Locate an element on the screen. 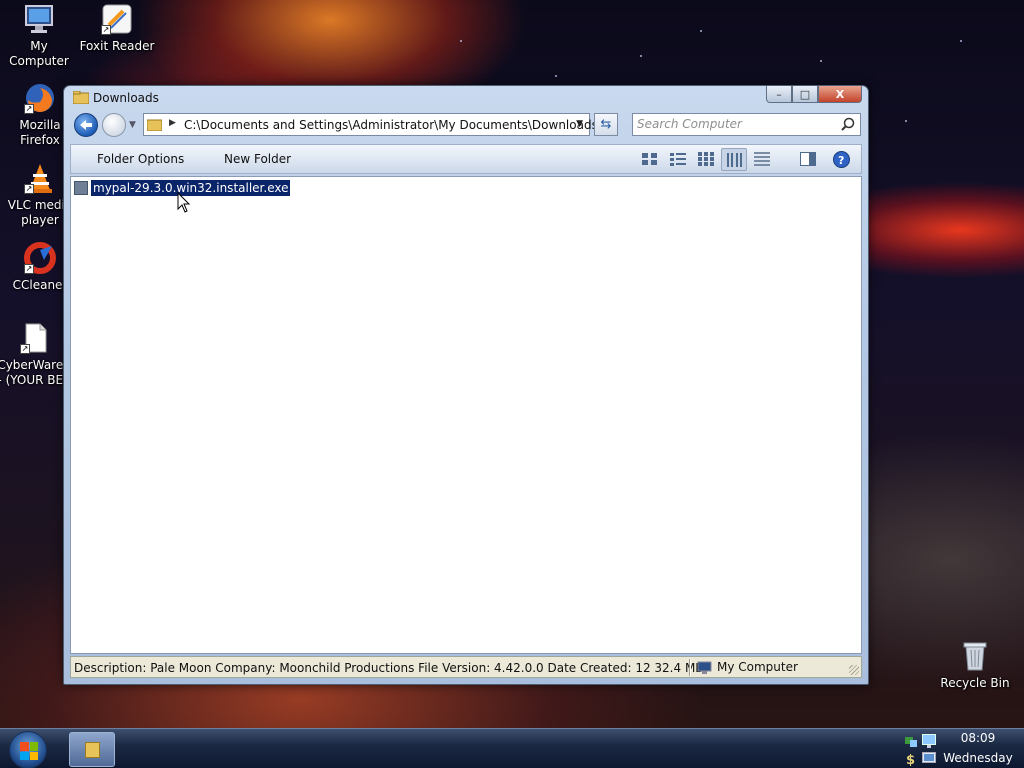 Image resolution: width=1024 pixels, height=768 pixels. taskbar-item-downloads is located at coordinates (92, 749).